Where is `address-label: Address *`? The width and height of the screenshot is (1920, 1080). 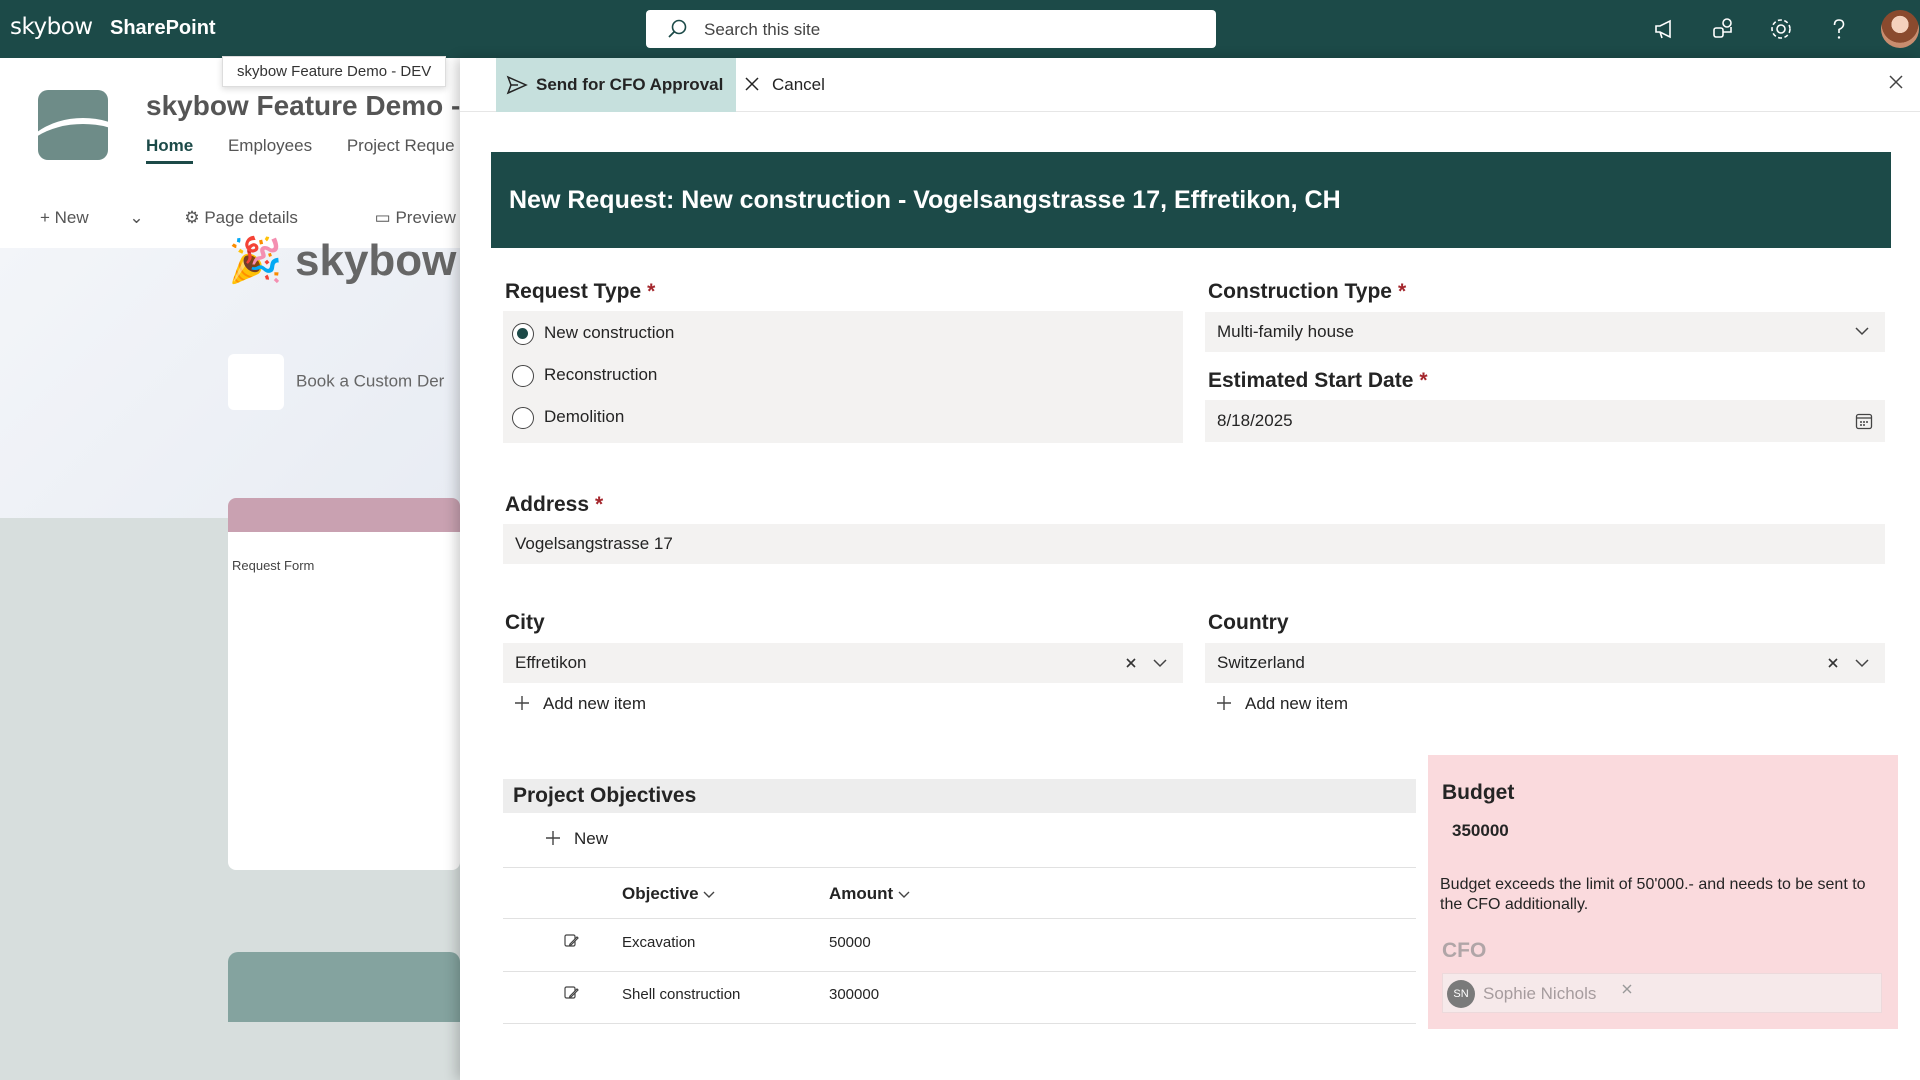 address-label: Address * is located at coordinates (554, 505).